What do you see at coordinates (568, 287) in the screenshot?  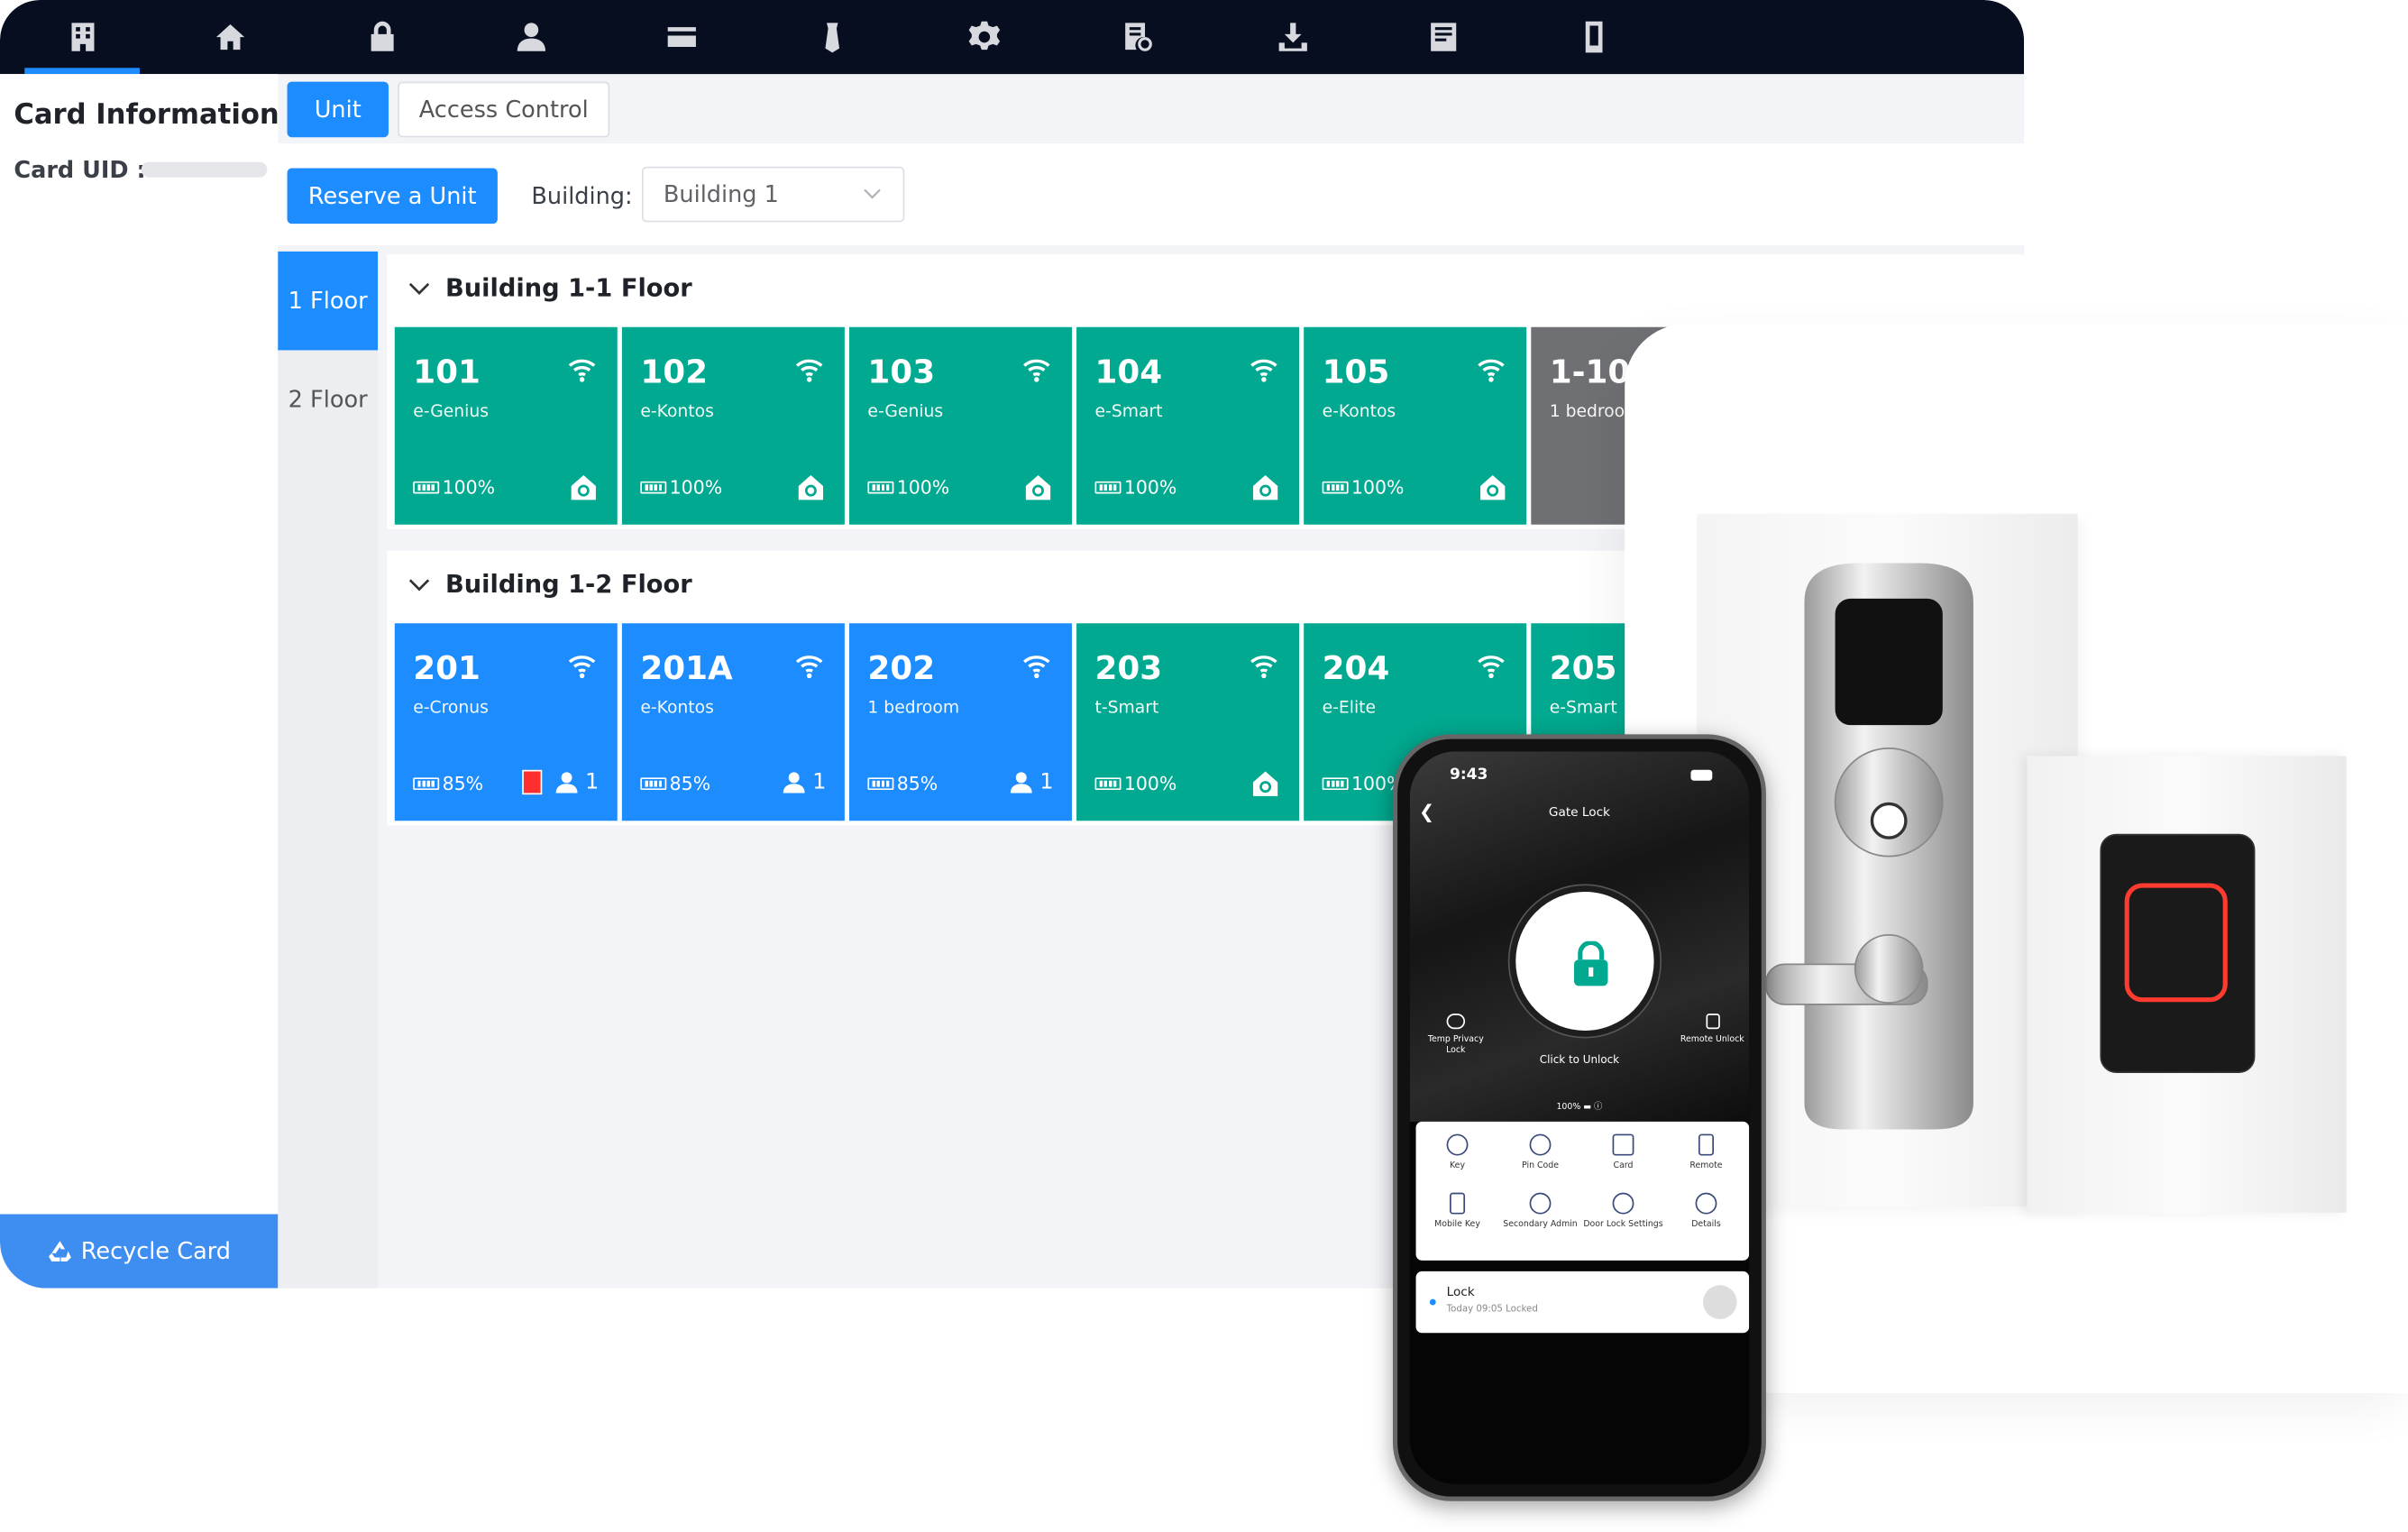 I see `floor-section-title: Building 1-1 Floor` at bounding box center [568, 287].